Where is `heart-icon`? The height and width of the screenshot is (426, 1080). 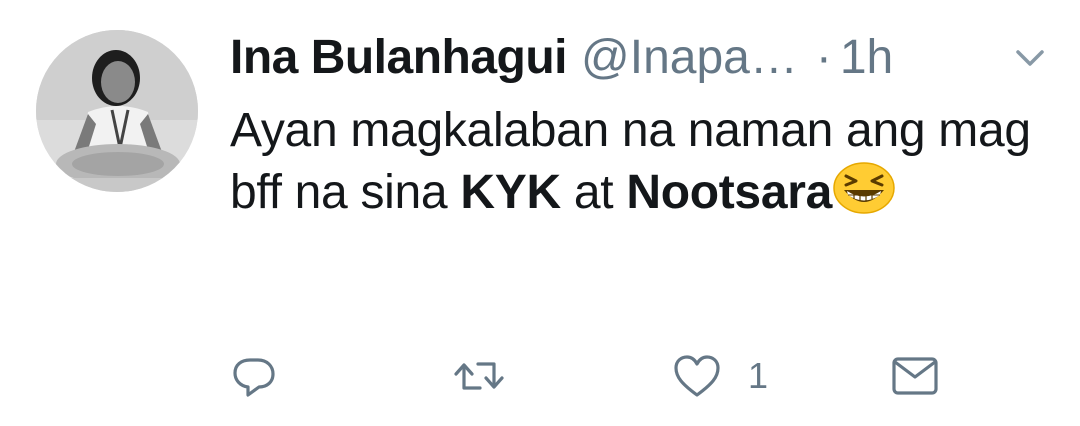 heart-icon is located at coordinates (697, 376).